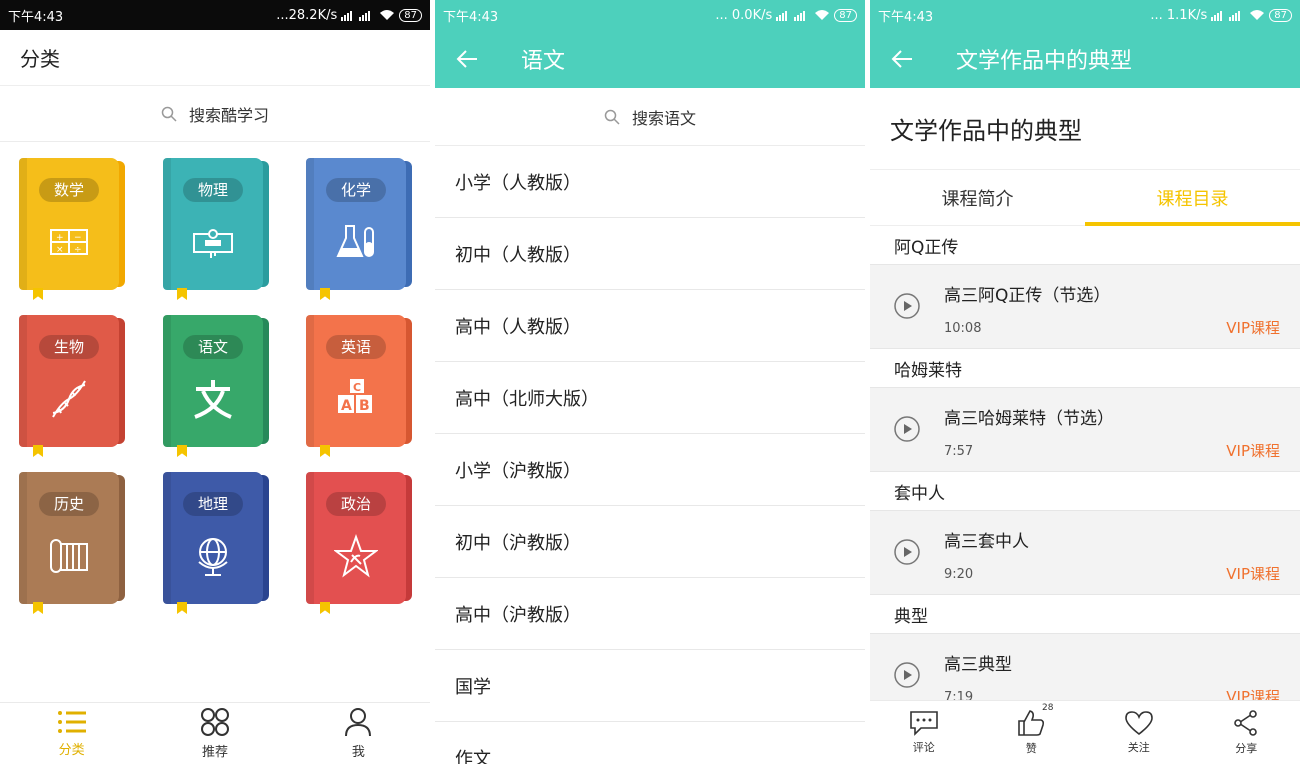  Describe the element at coordinates (959, 451) in the screenshot. I see `lesson-duration: 7:57` at that location.